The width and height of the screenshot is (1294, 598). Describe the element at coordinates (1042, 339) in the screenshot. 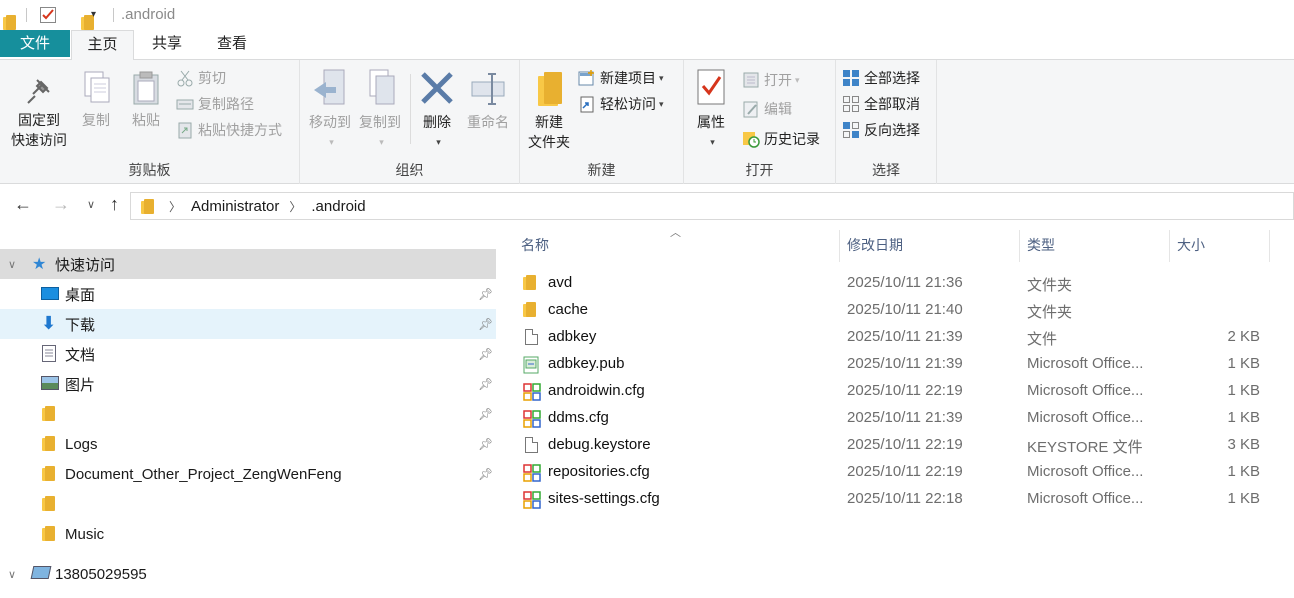

I see `file-type: 文件` at that location.